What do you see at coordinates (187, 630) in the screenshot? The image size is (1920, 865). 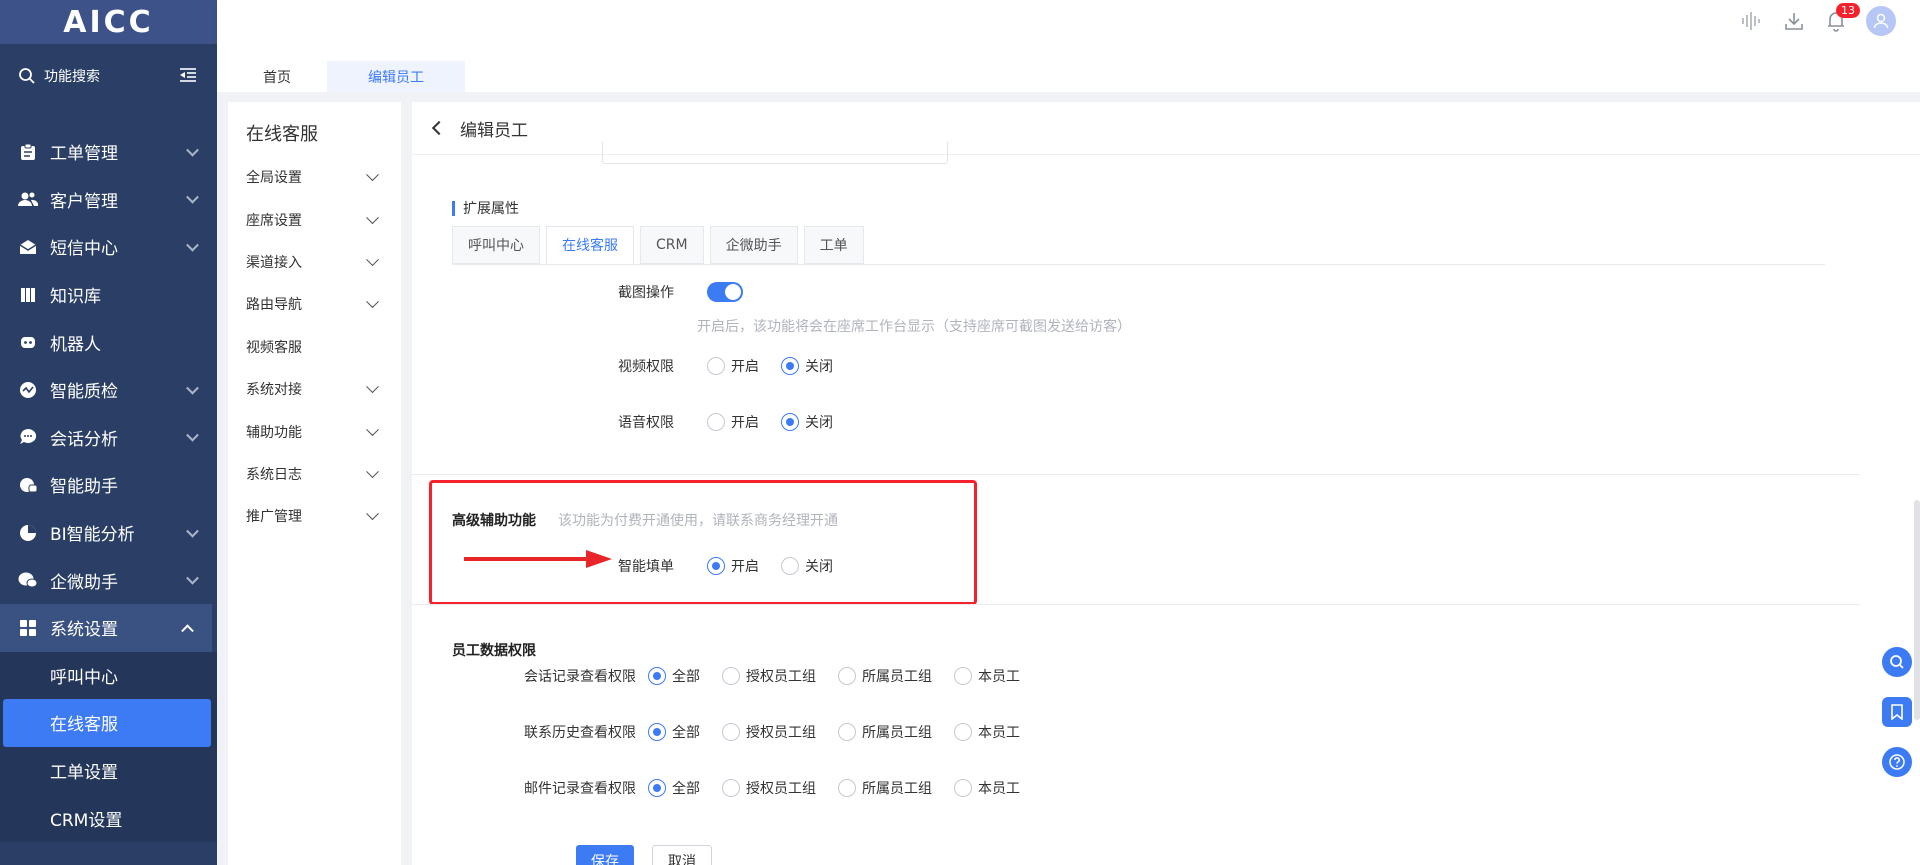 I see `chevron-up-icon` at bounding box center [187, 630].